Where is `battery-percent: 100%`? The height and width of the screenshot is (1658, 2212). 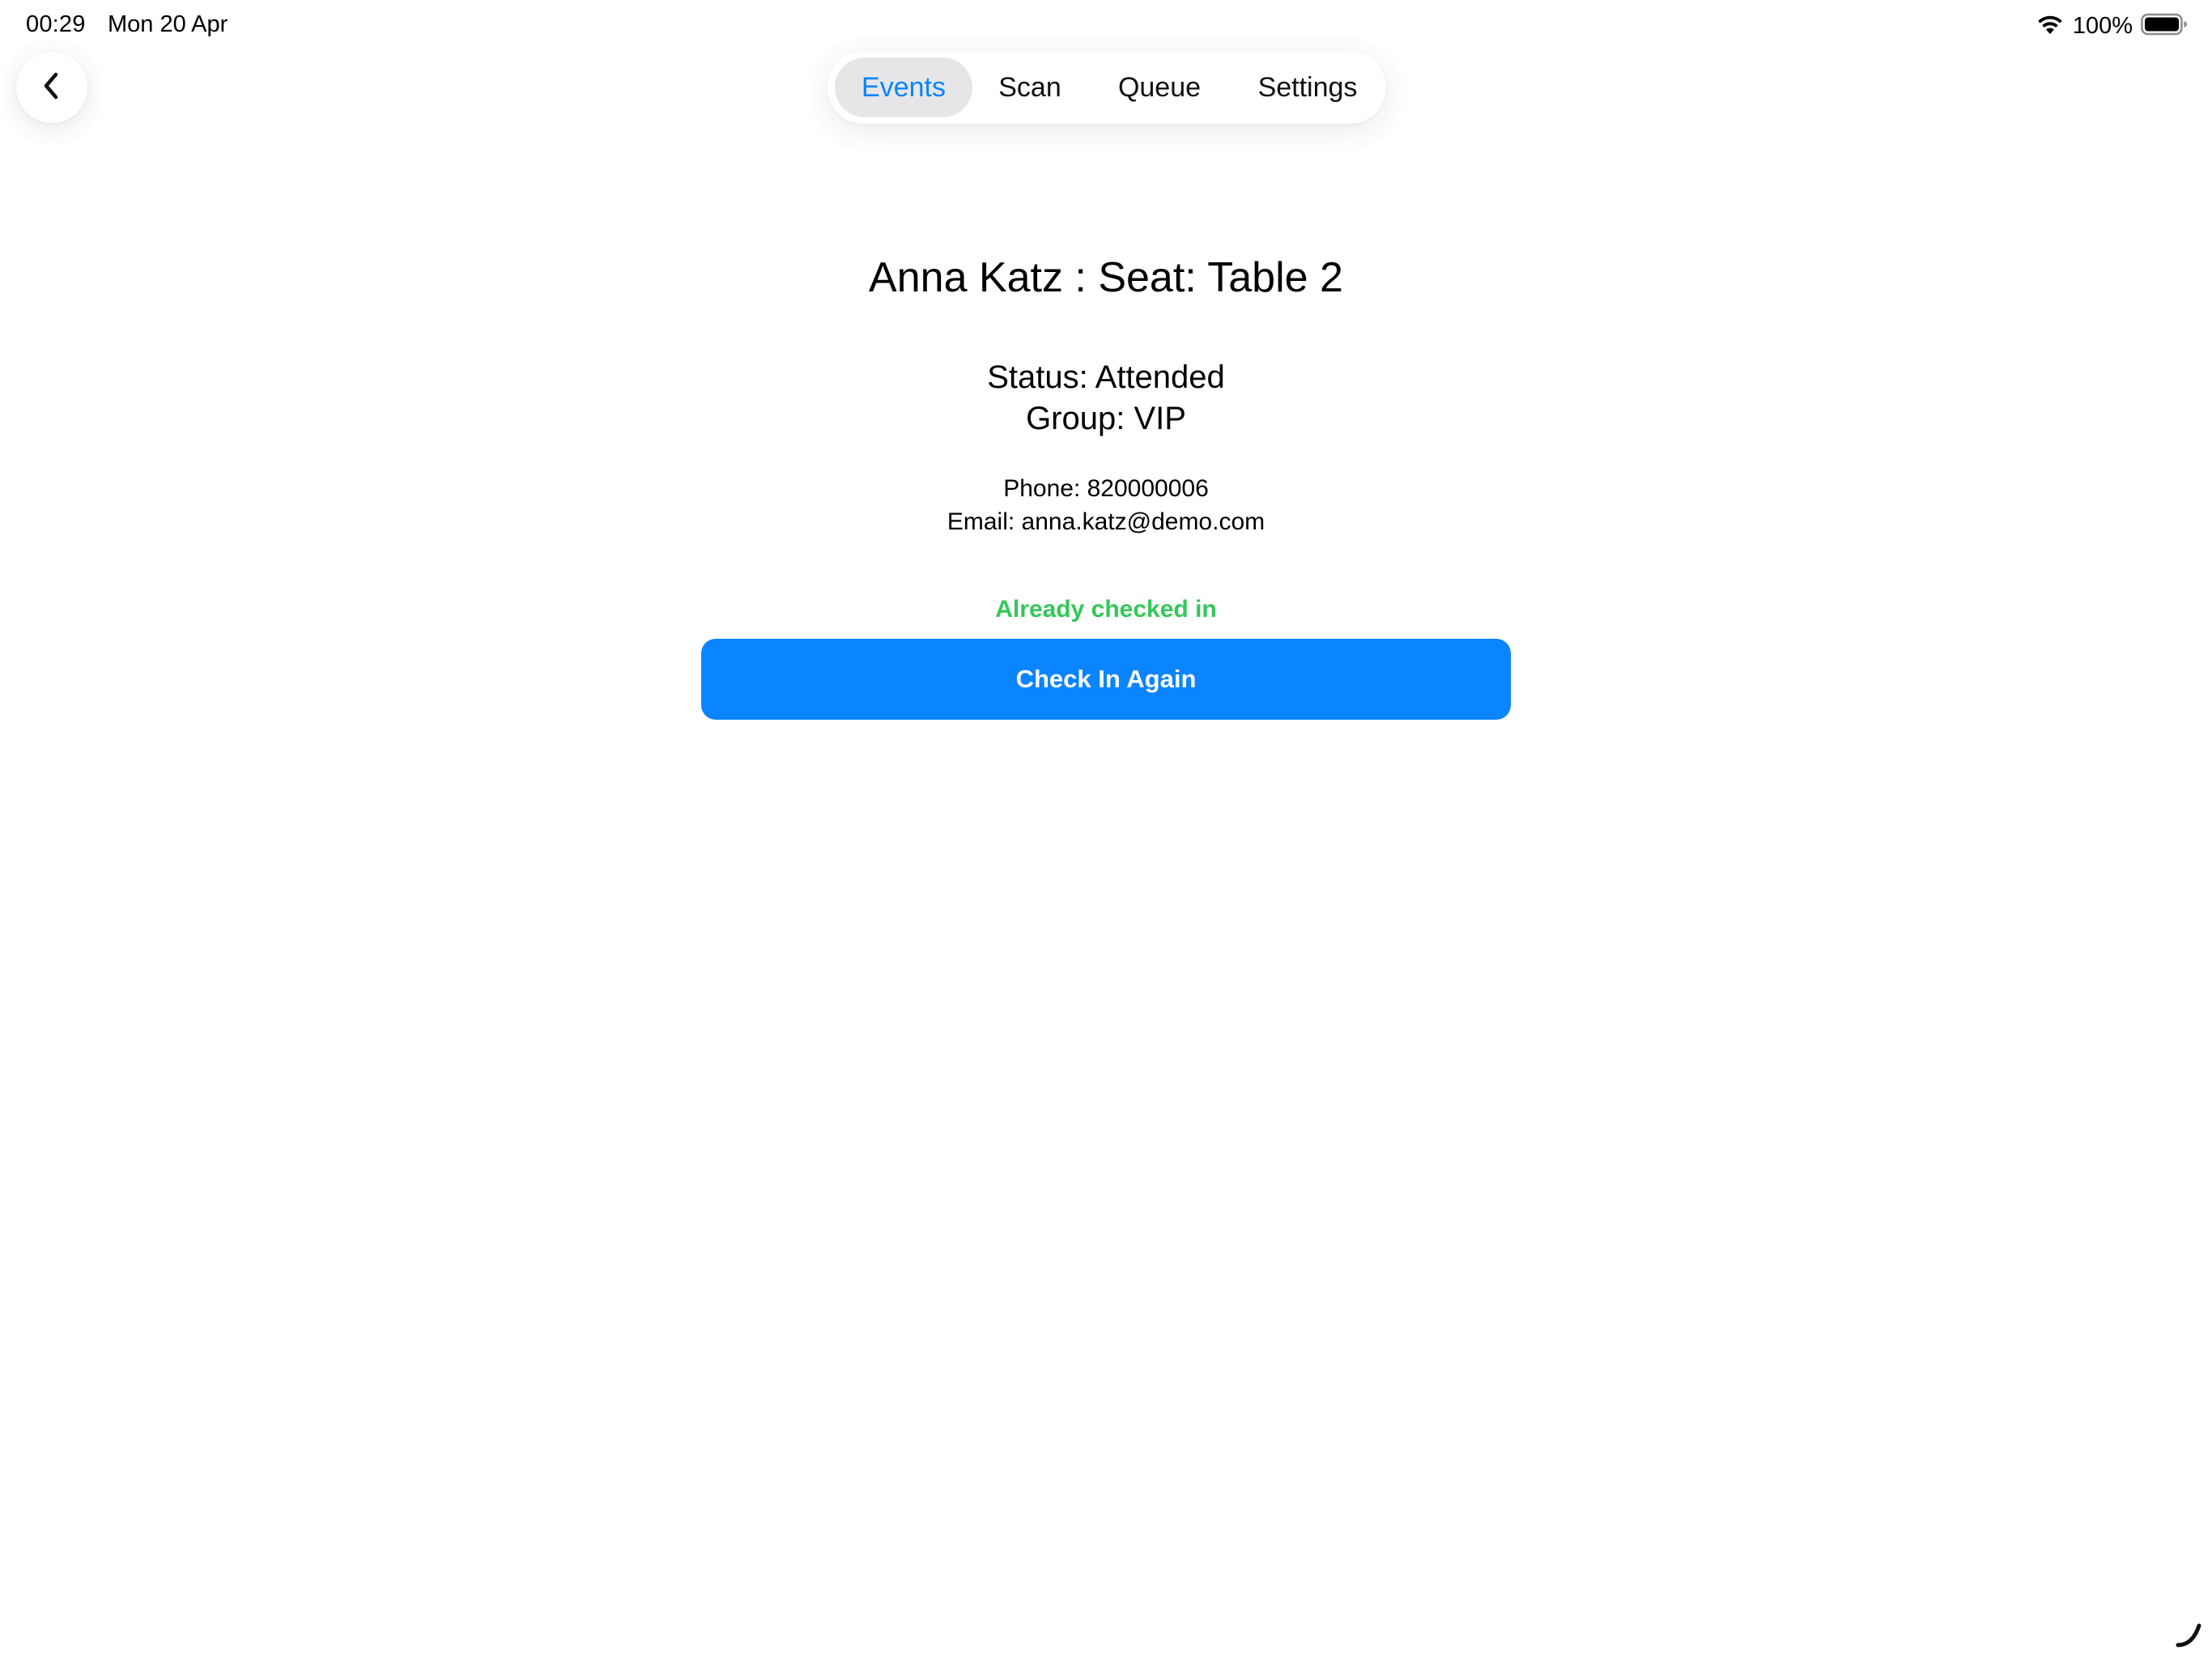
battery-percent: 100% is located at coordinates (2102, 25).